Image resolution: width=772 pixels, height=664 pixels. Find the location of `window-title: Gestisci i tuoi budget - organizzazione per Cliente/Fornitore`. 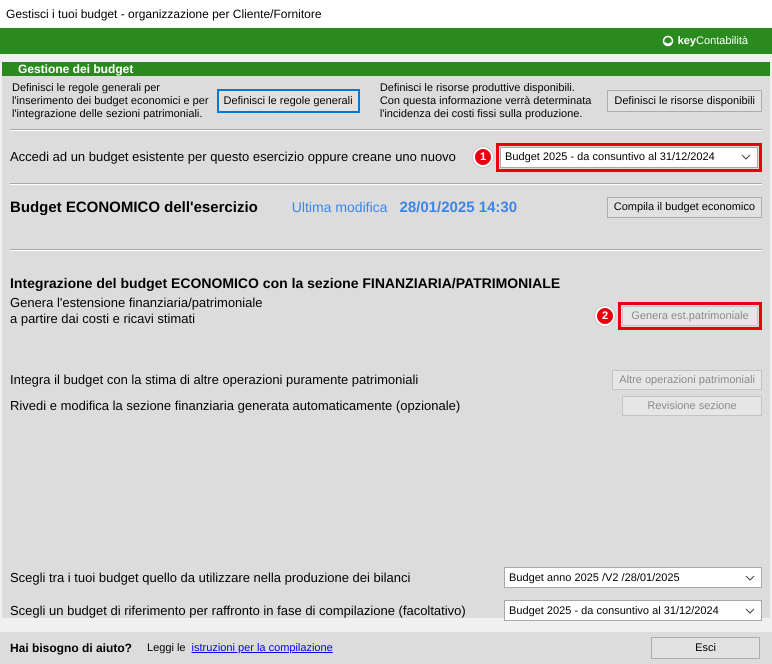

window-title: Gestisci i tuoi budget - organizzazione per Cliente/Fornitore is located at coordinates (386, 14).